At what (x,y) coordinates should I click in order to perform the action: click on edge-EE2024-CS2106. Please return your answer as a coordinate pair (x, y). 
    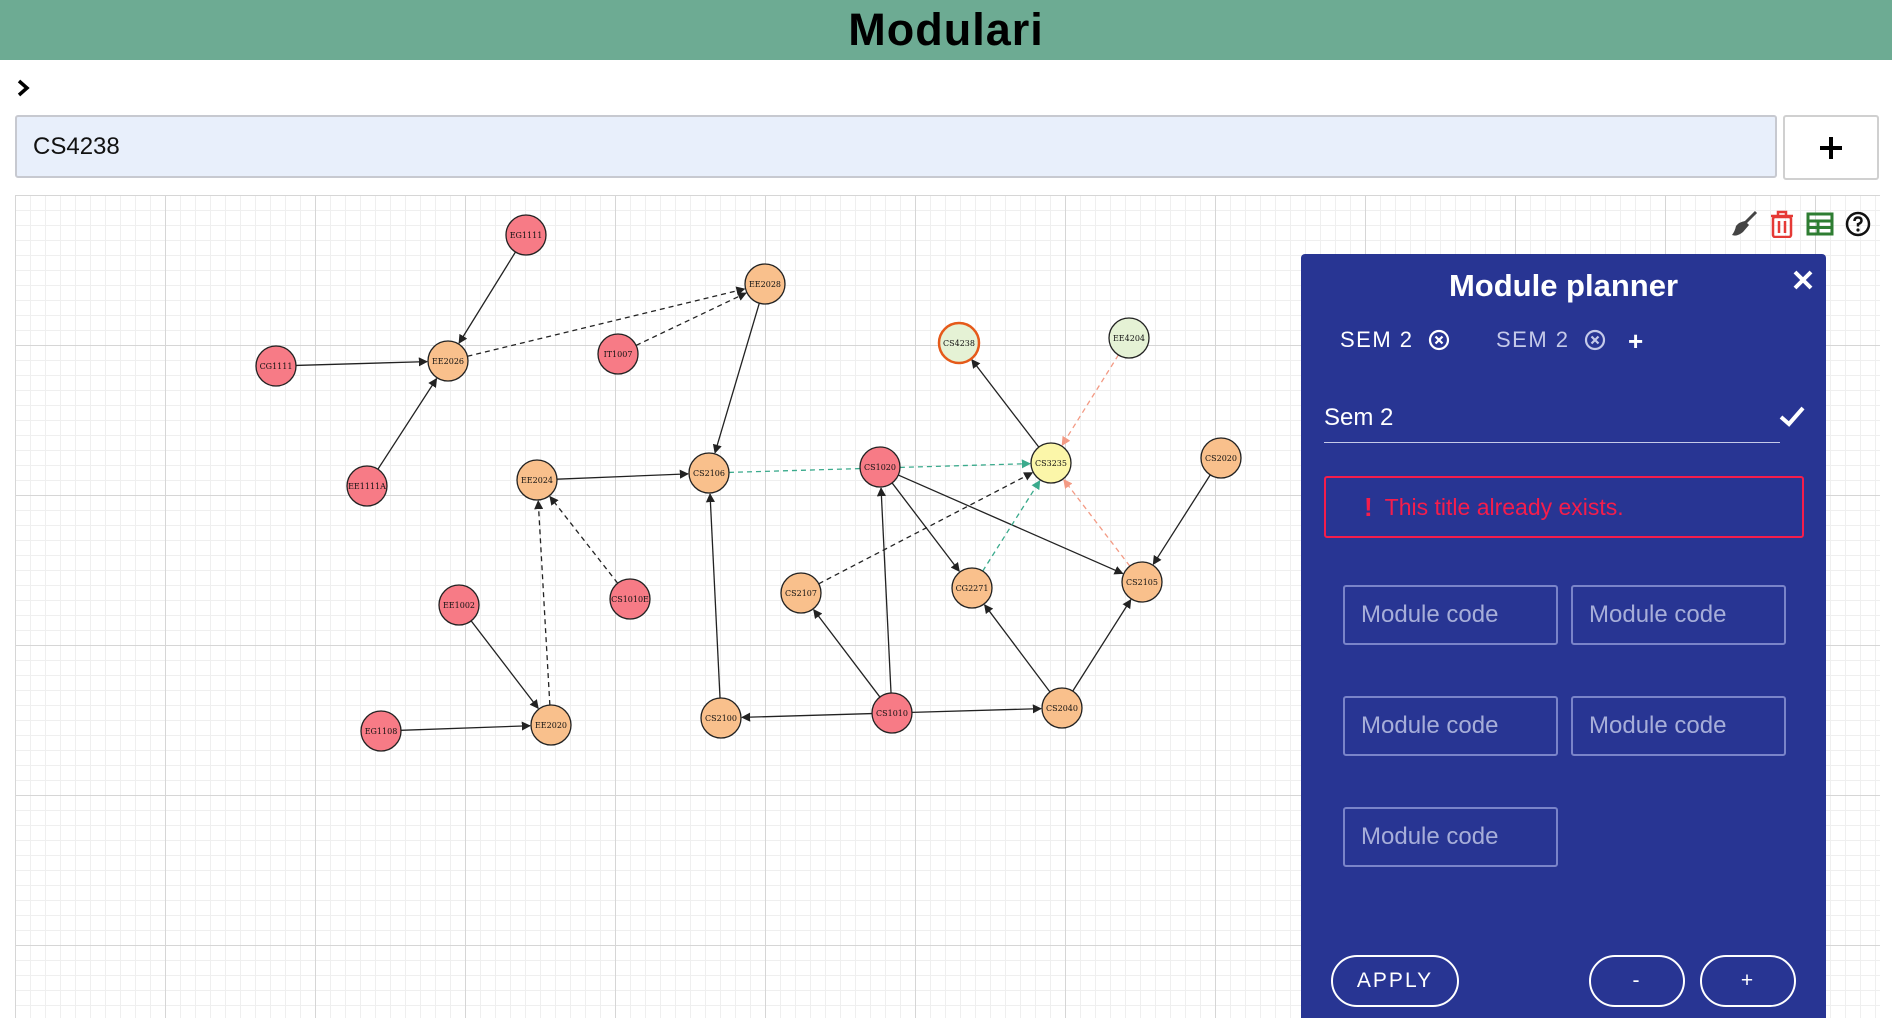
    Looking at the image, I should click on (622, 474).